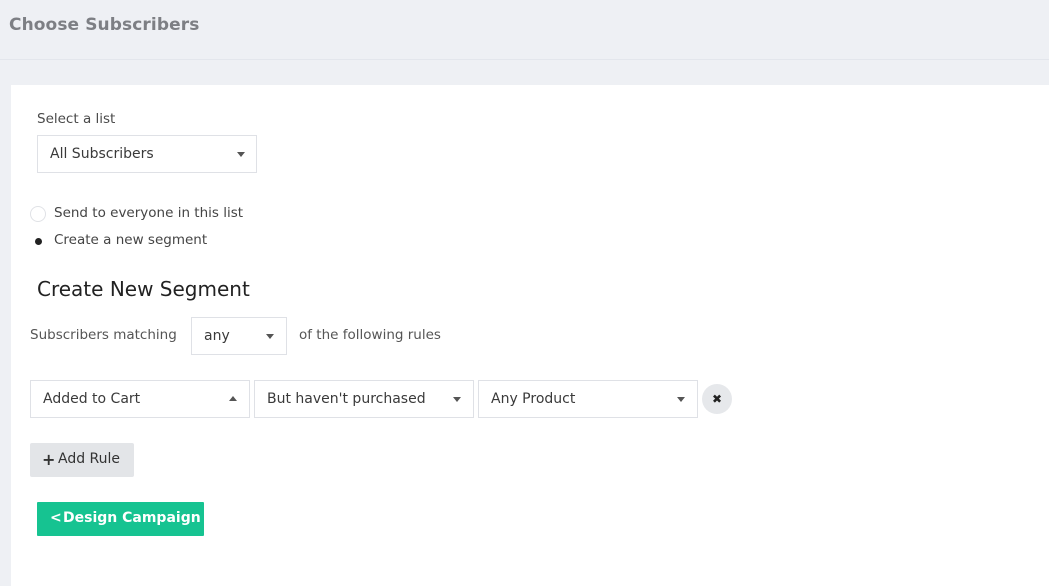  I want to click on matching-suffix: of the following rules, so click(370, 335).